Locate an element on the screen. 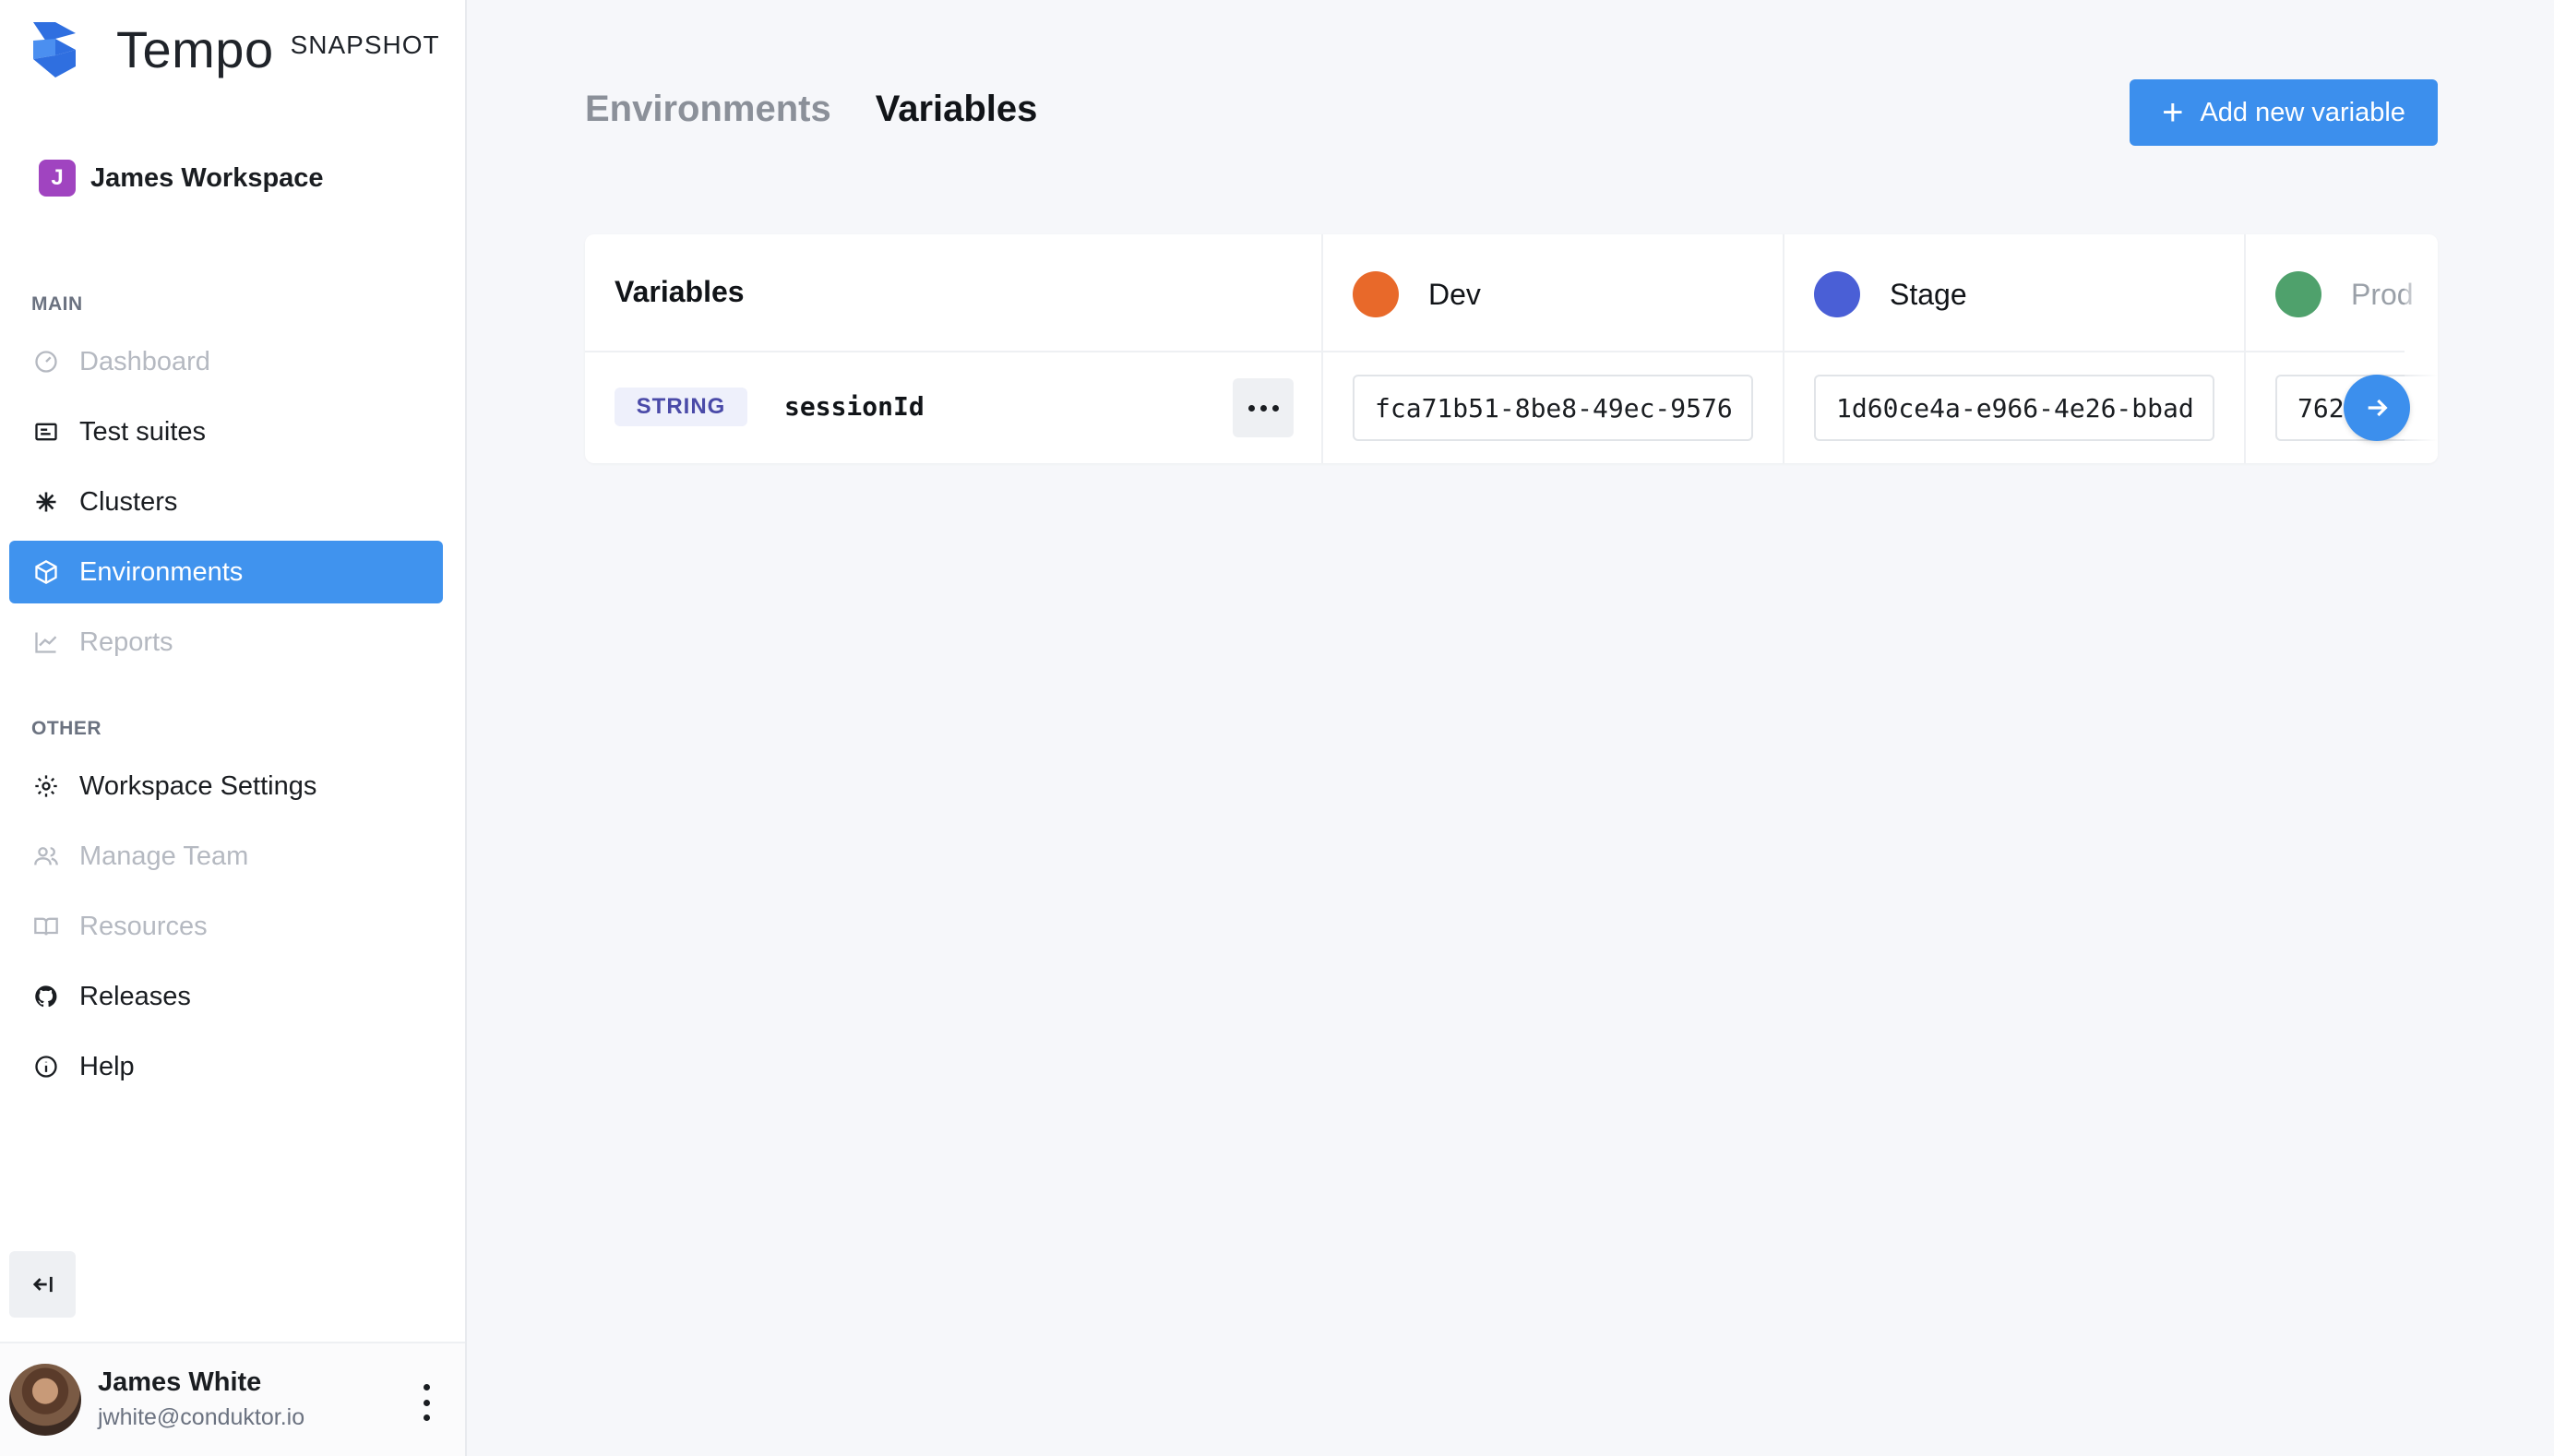 Image resolution: width=2554 pixels, height=1456 pixels. column-header-stage: Stage is located at coordinates (1890, 294).